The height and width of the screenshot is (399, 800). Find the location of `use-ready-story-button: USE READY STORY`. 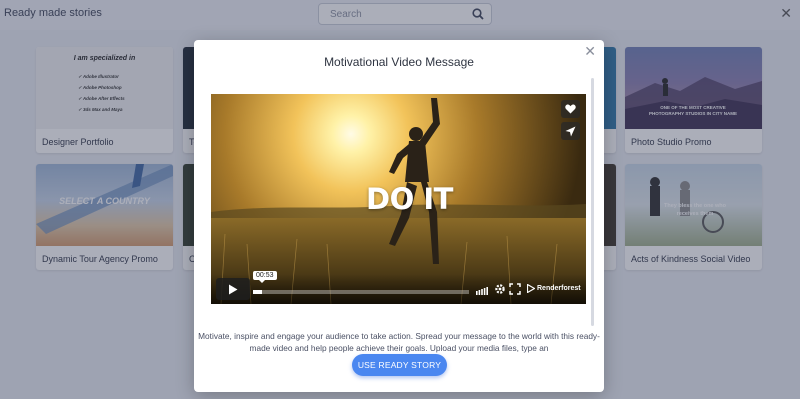

use-ready-story-button: USE READY STORY is located at coordinates (399, 365).